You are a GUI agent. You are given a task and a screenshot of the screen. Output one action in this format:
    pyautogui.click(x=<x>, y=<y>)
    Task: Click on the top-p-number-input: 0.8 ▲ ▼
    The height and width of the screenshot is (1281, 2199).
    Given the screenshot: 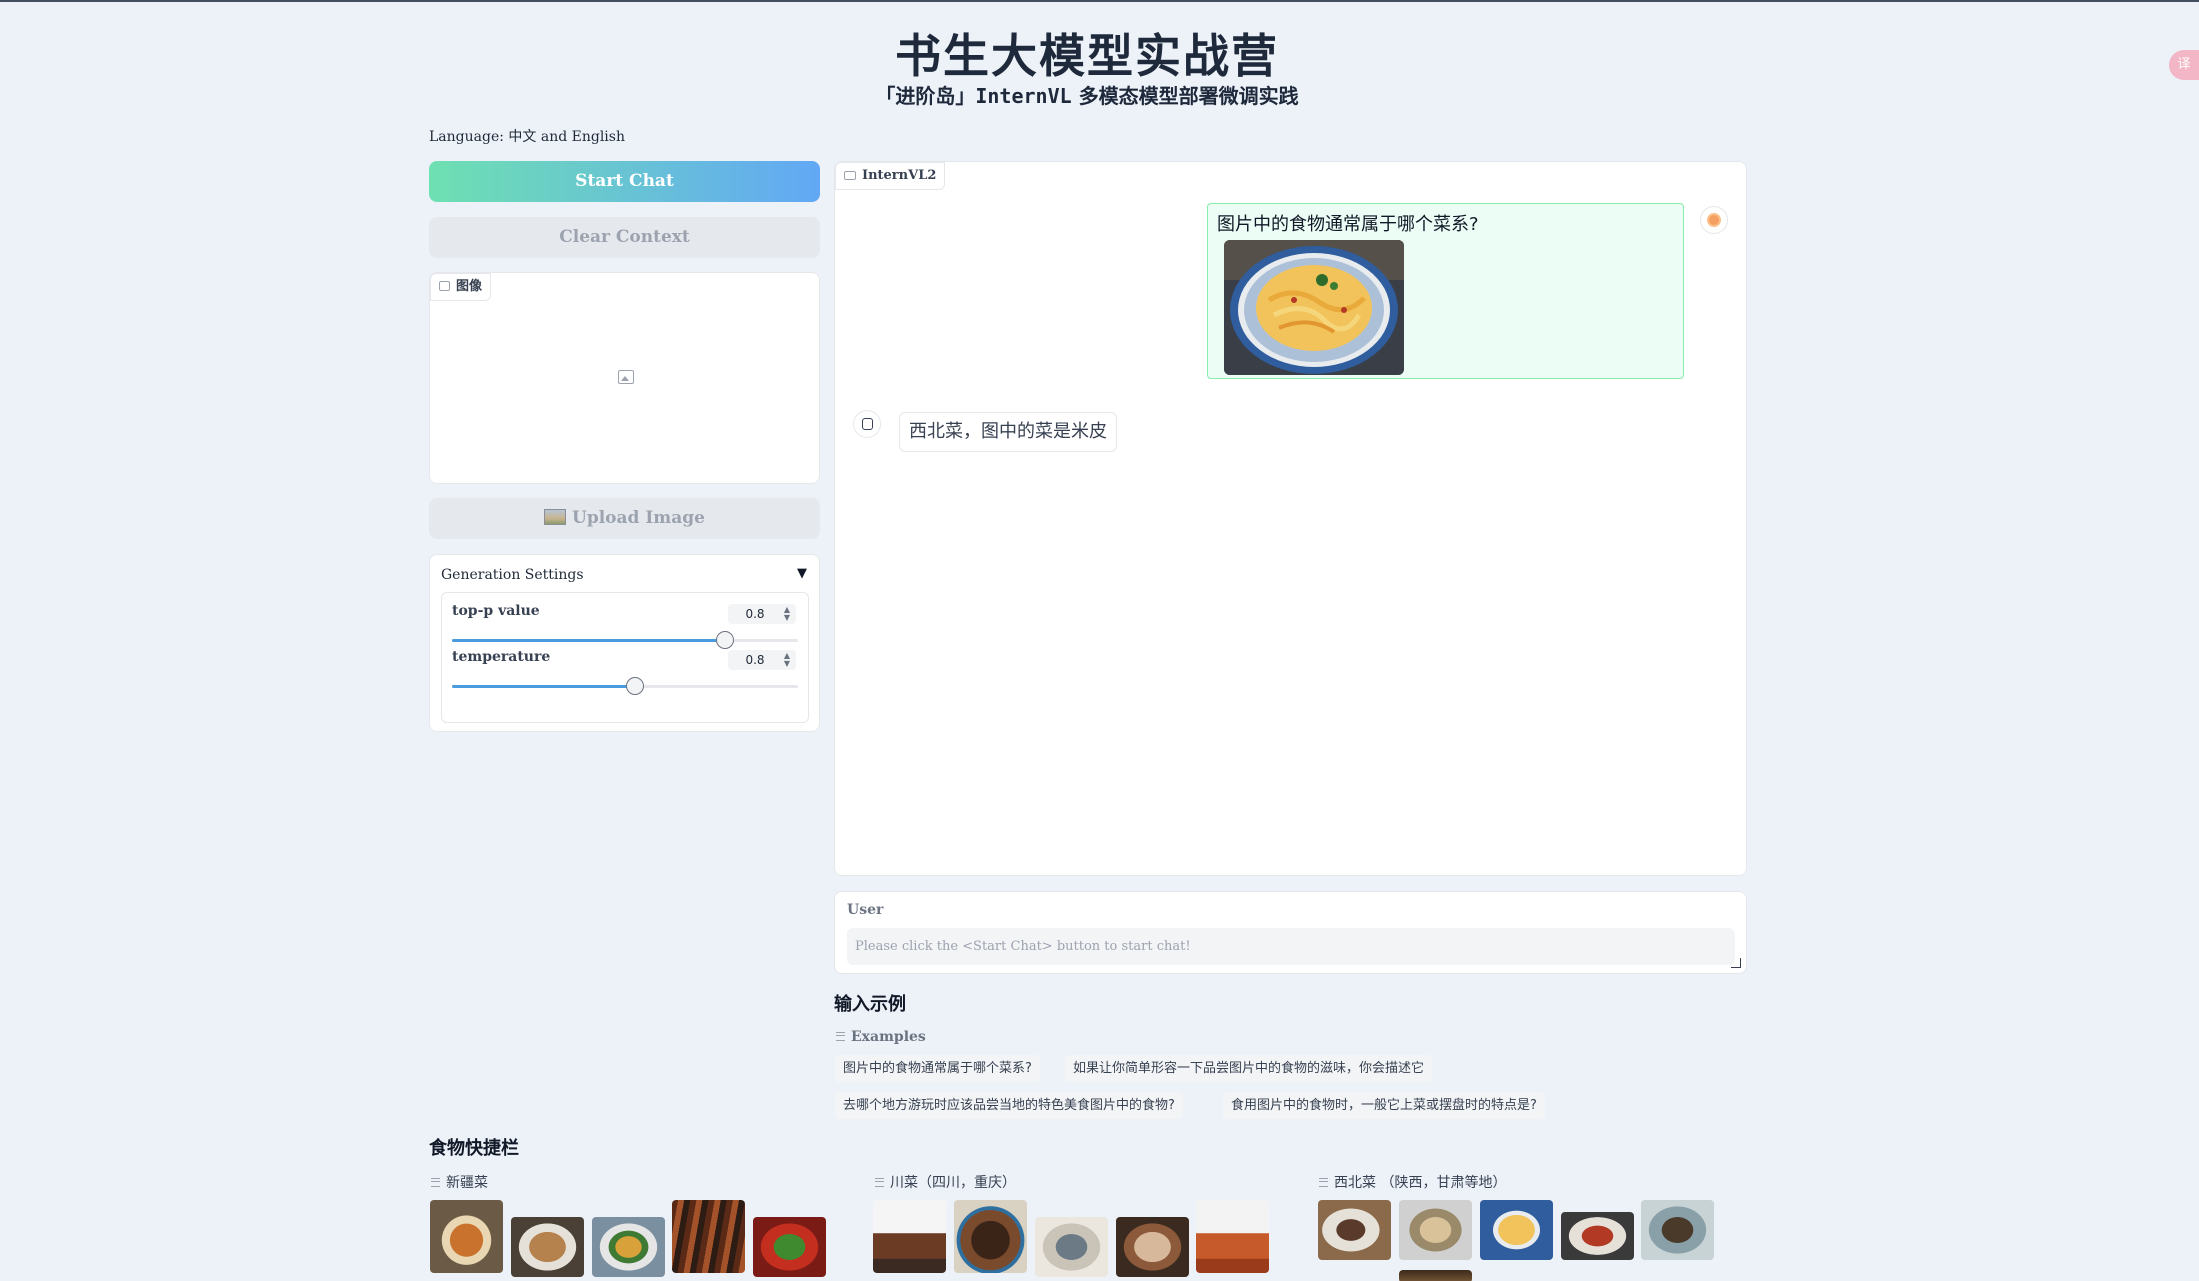 What is the action you would take?
    pyautogui.click(x=762, y=614)
    